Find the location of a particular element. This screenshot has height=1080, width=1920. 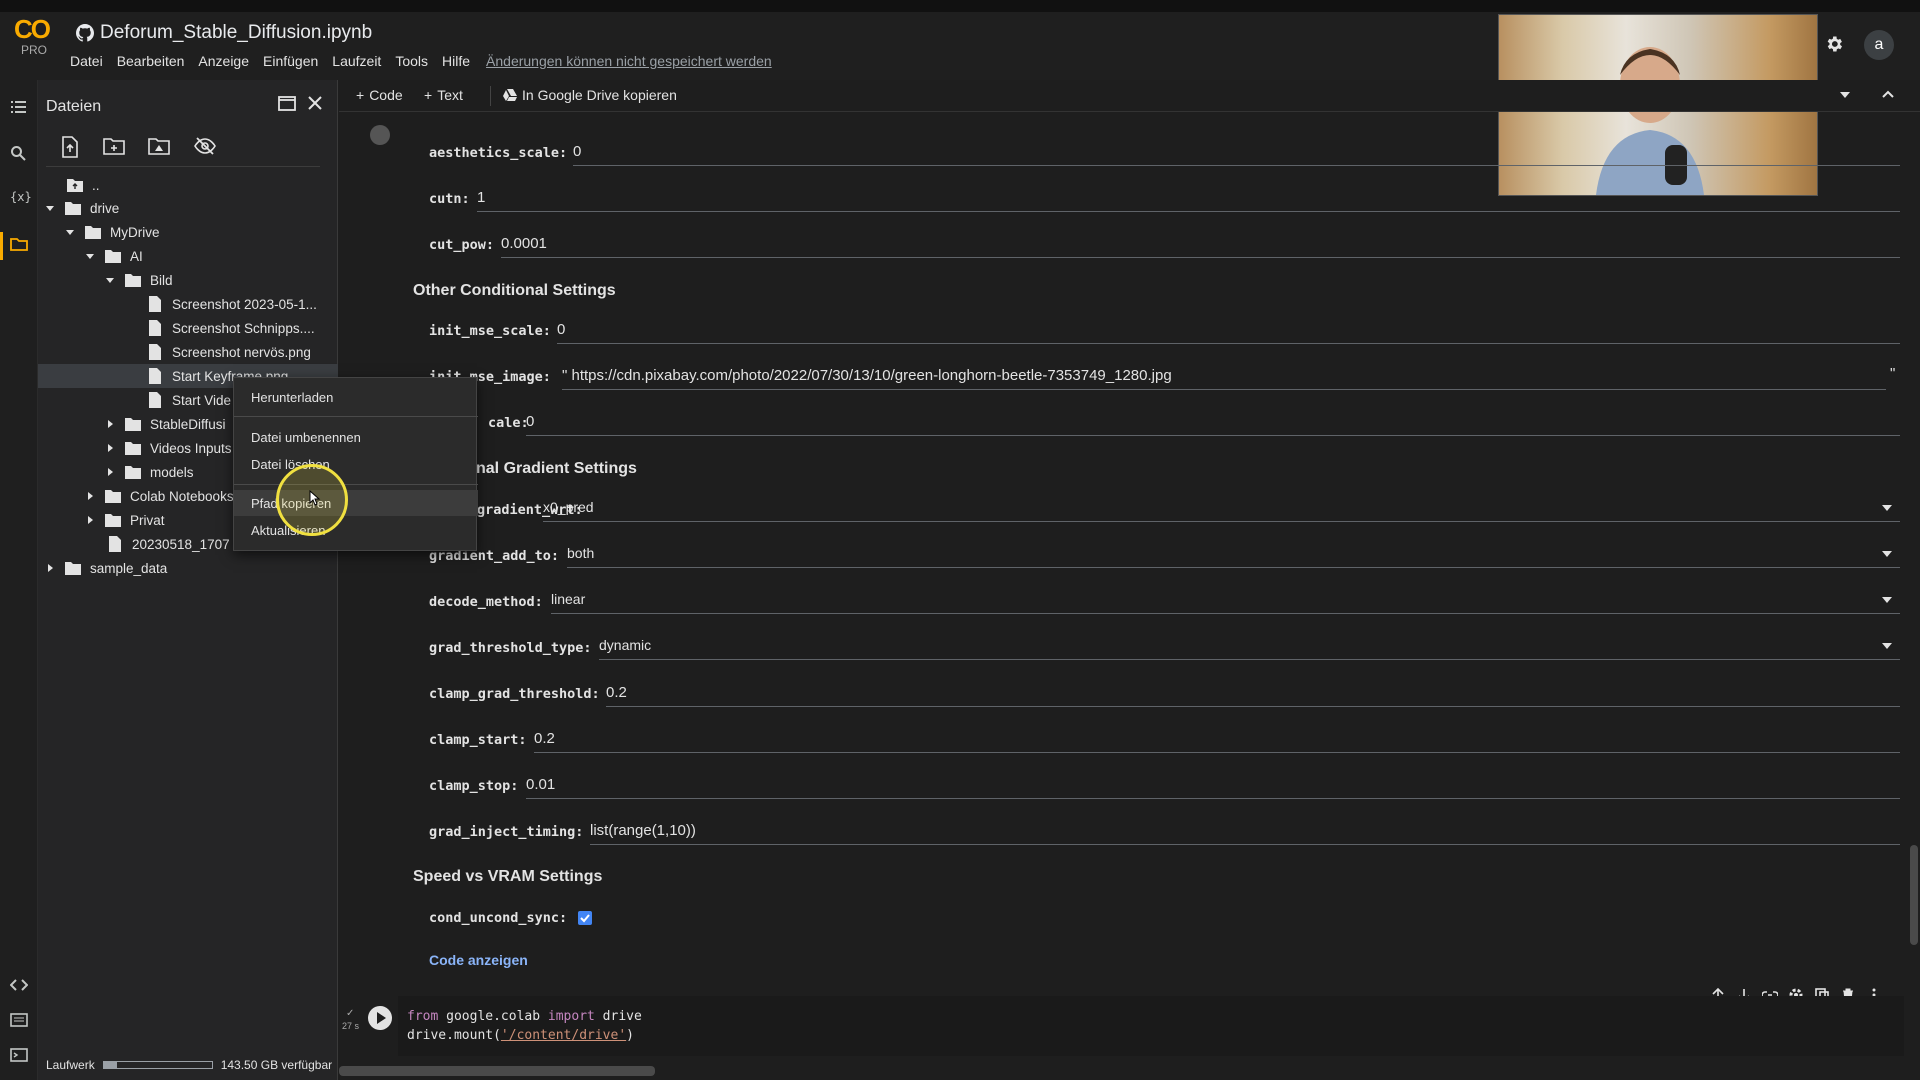

collapse-up-icon is located at coordinates (1888, 94).